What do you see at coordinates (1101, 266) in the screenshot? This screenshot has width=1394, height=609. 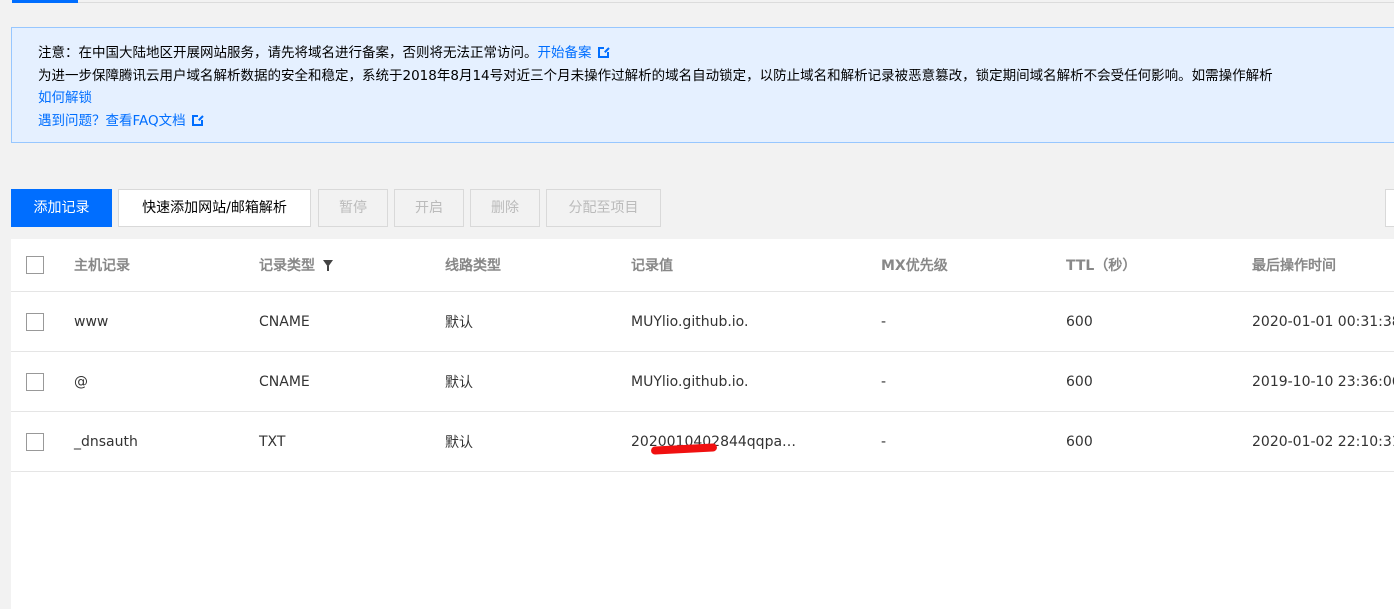 I see `header-ttl: TTL（秒）` at bounding box center [1101, 266].